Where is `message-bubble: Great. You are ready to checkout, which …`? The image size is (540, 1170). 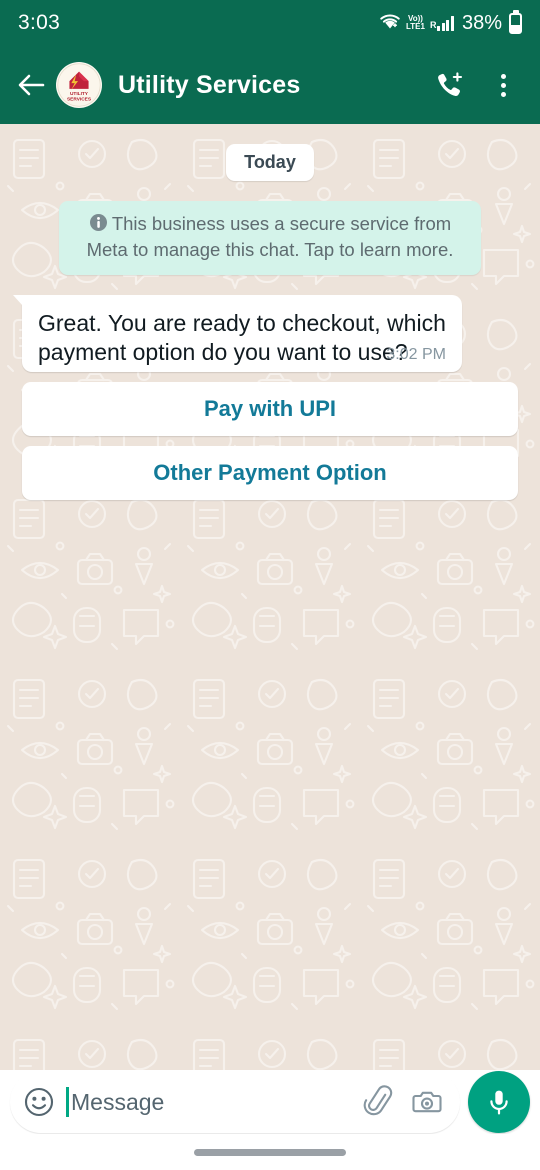 message-bubble: Great. You are ready to checkout, which … is located at coordinates (237, 333).